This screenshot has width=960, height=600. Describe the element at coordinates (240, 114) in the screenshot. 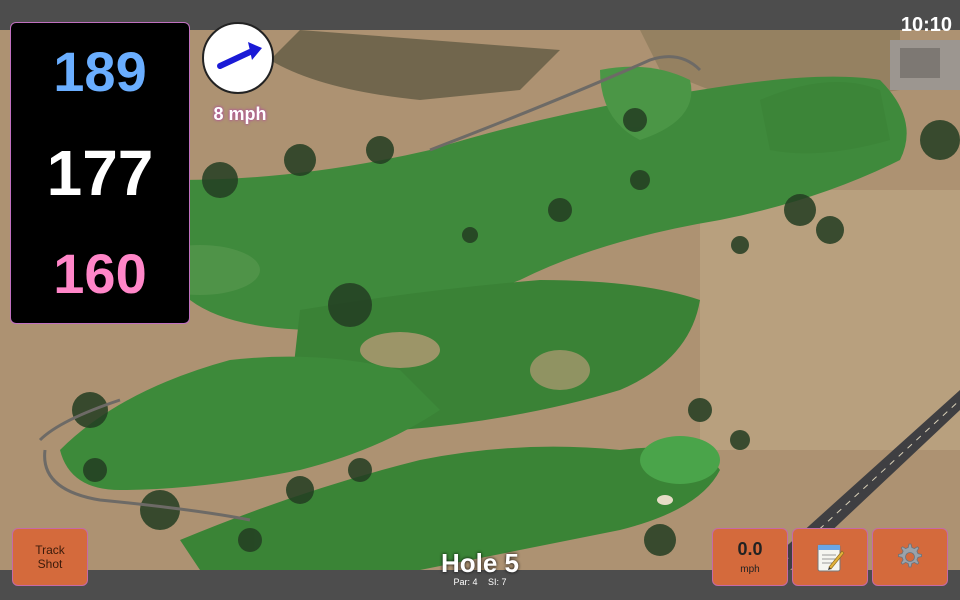

I see `wind-speed: 8 mph` at that location.